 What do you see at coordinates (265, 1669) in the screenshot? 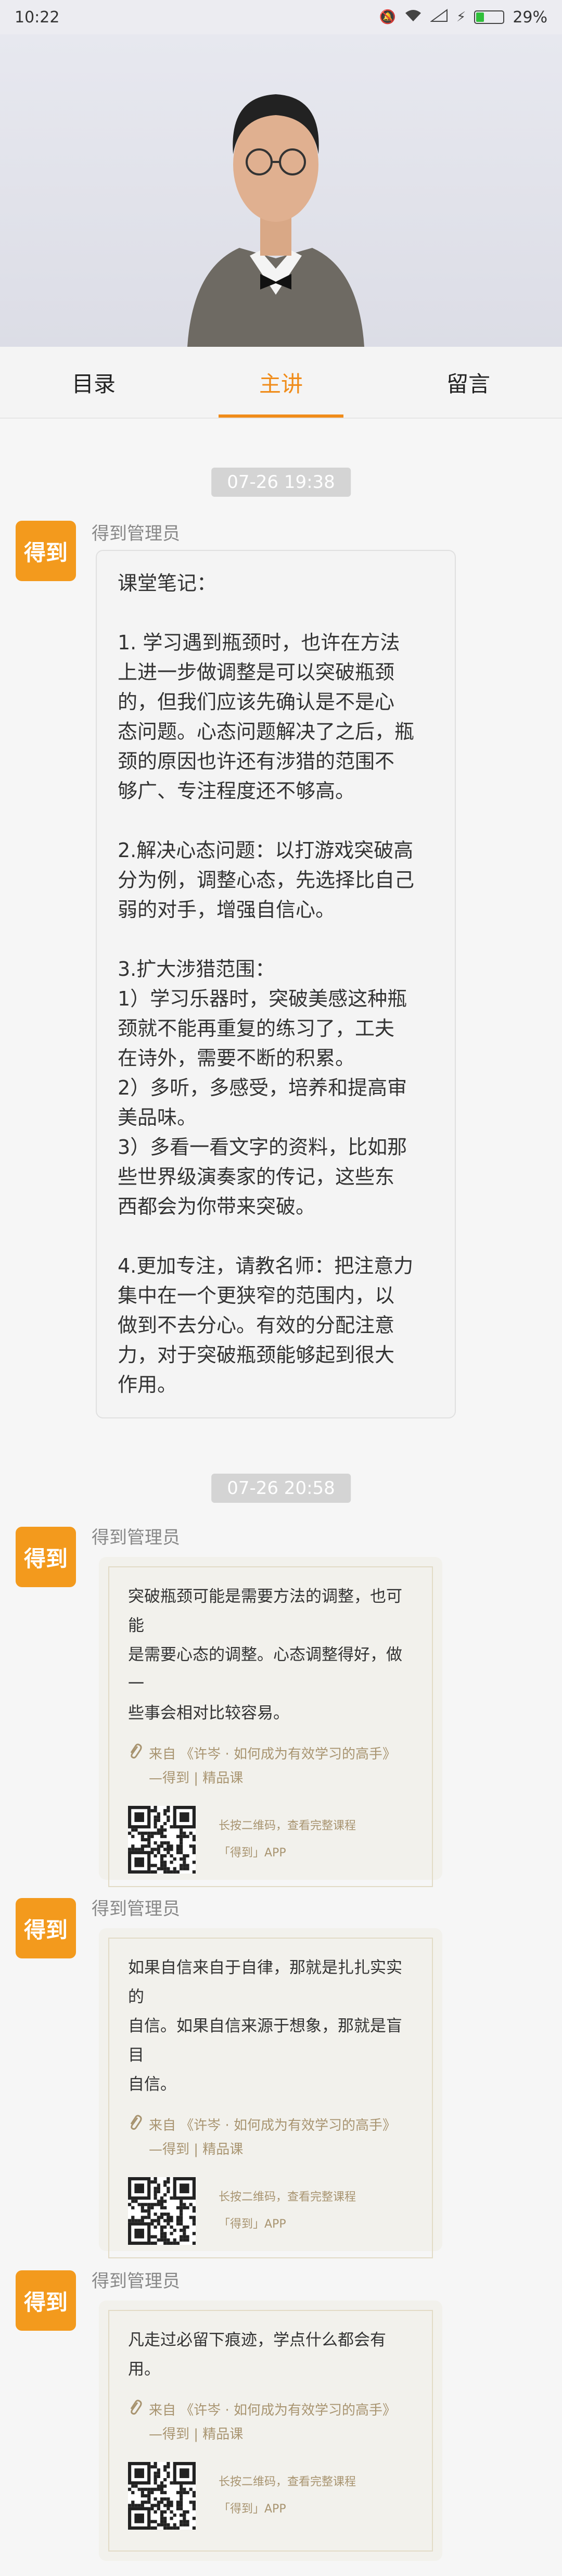
I see `quote-line: 是需要心态的调整。心态调整得好，做一` at bounding box center [265, 1669].